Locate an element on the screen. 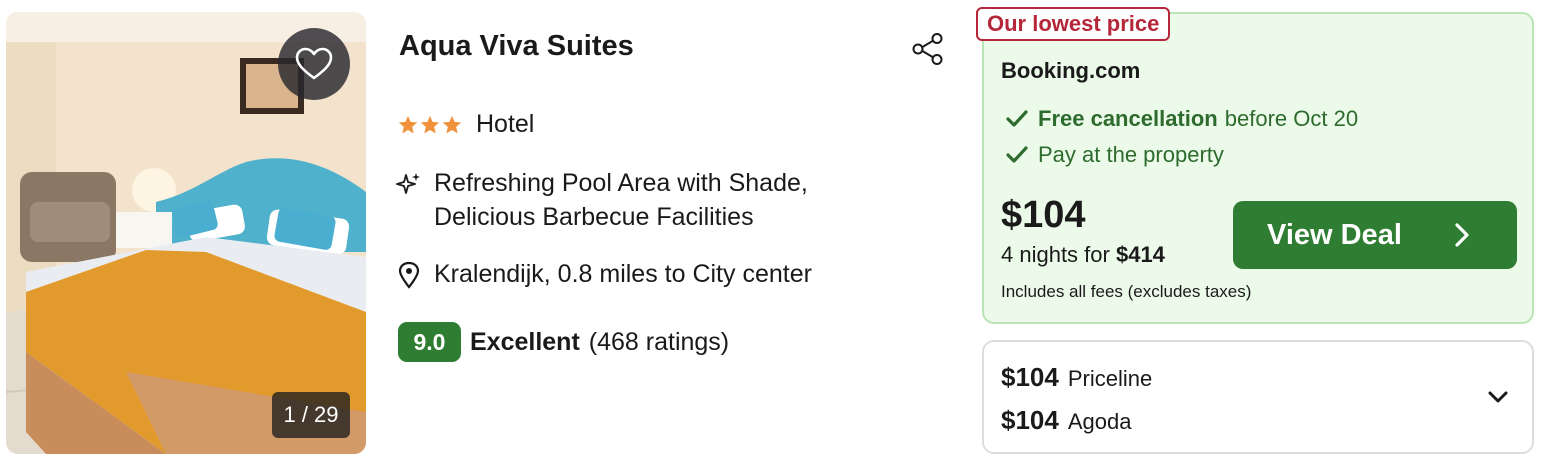 Image resolution: width=1546 pixels, height=468 pixels. map-pin-icon is located at coordinates (409, 275).